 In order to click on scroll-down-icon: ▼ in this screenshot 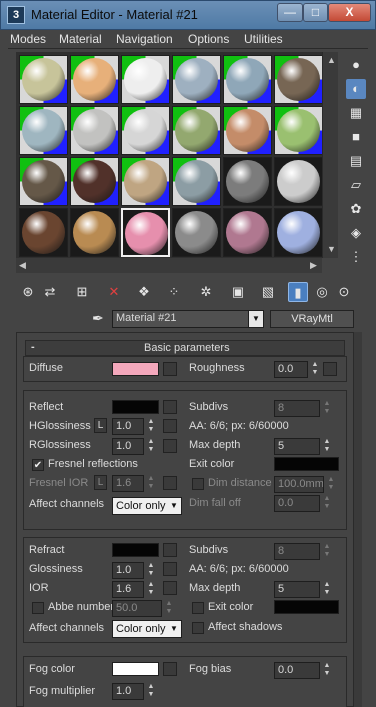, I will do `click(331, 249)`.